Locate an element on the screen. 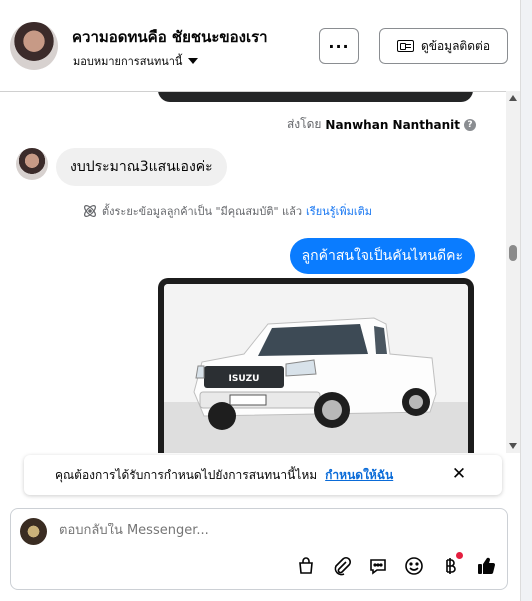 Image resolution: width=532 pixels, height=601 pixels. assign-conversation-dropdown: มอบหมายการสนทนานี้ is located at coordinates (136, 61).